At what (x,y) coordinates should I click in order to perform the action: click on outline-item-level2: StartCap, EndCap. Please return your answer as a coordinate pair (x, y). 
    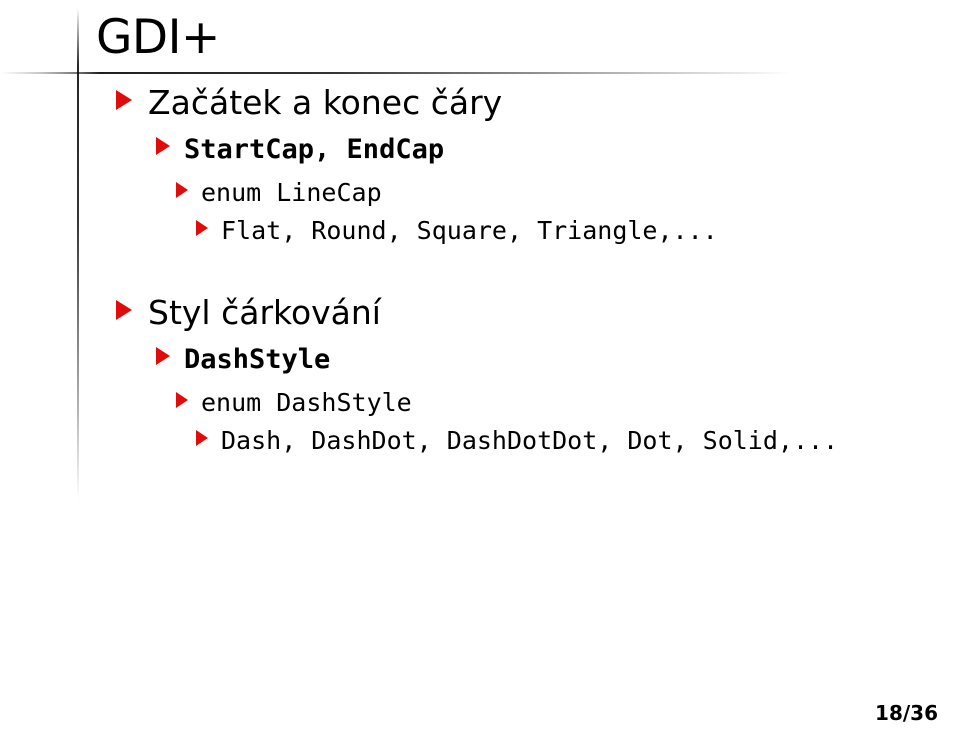
    Looking at the image, I should click on (480, 158).